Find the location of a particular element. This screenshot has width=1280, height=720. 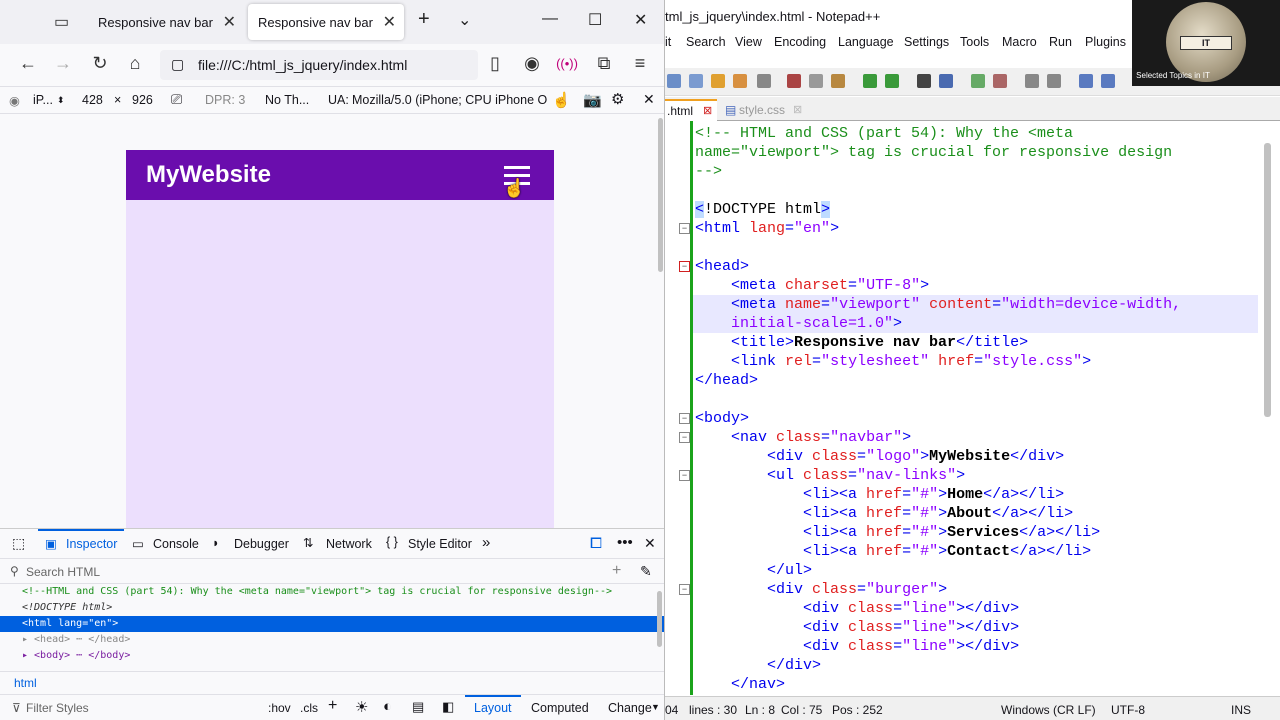

toggle-pane-icon: ◧ is located at coordinates (448, 707).